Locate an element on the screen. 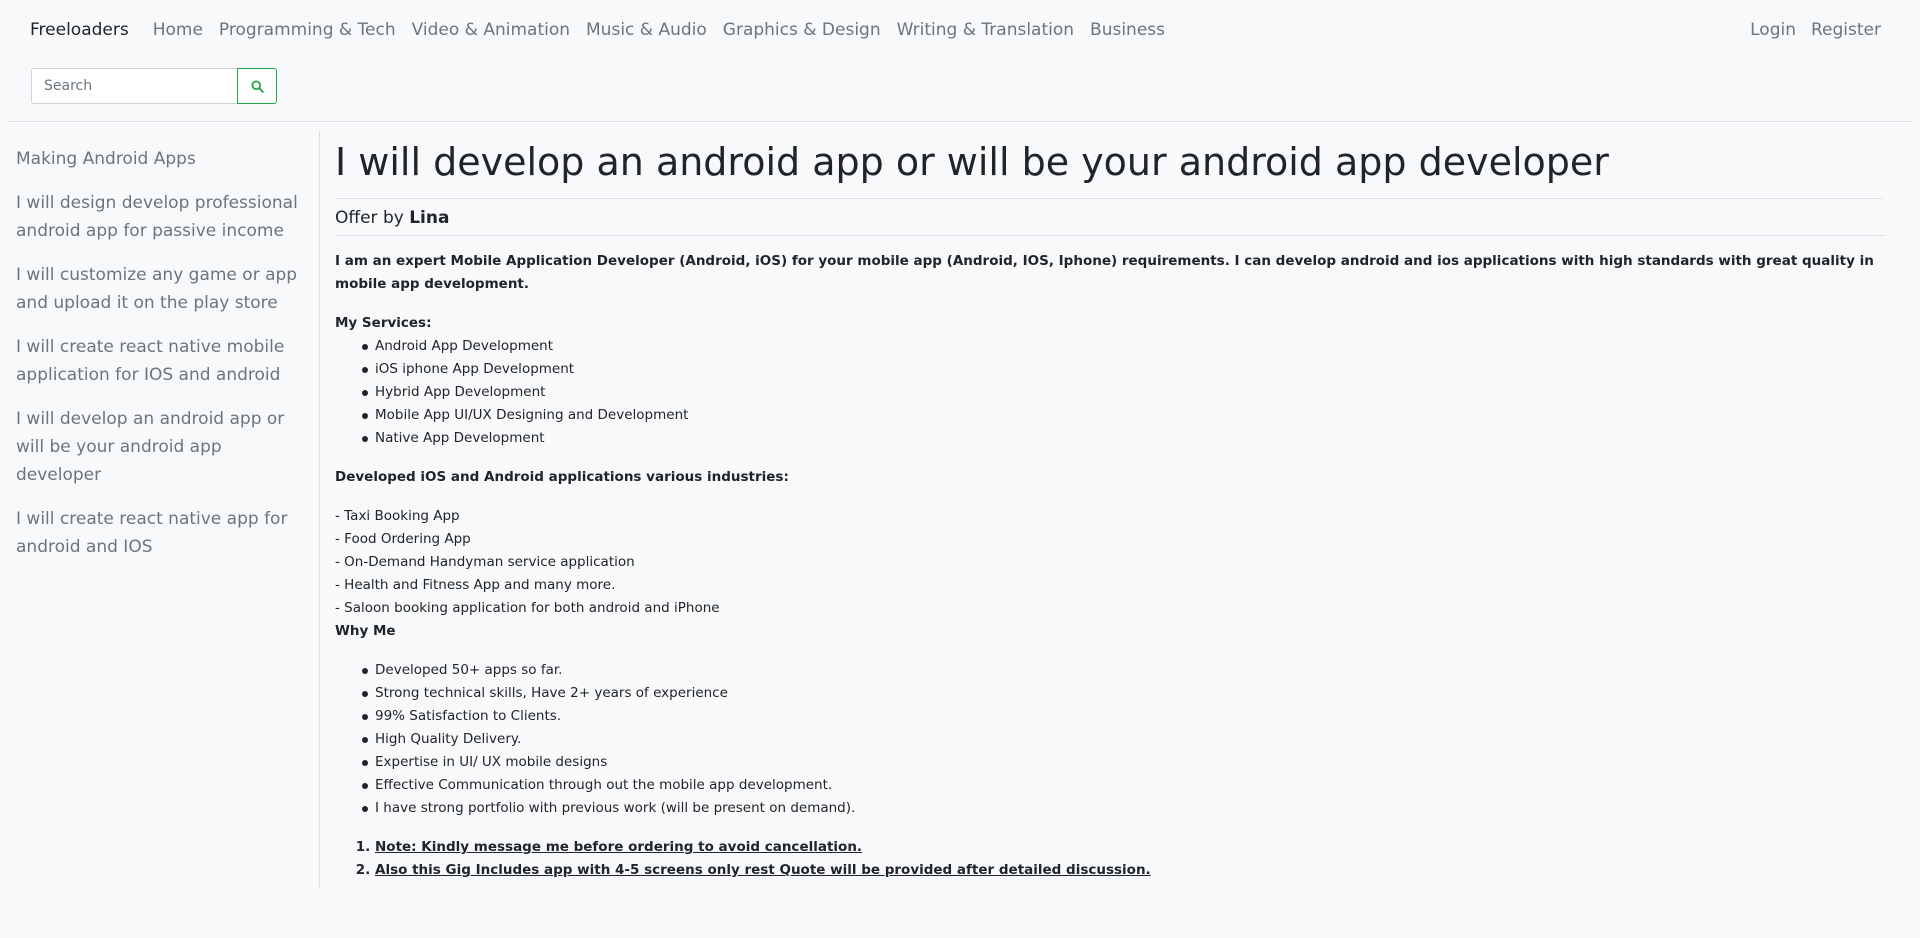  nav-graphics-design: Graphics & Design is located at coordinates (802, 30).